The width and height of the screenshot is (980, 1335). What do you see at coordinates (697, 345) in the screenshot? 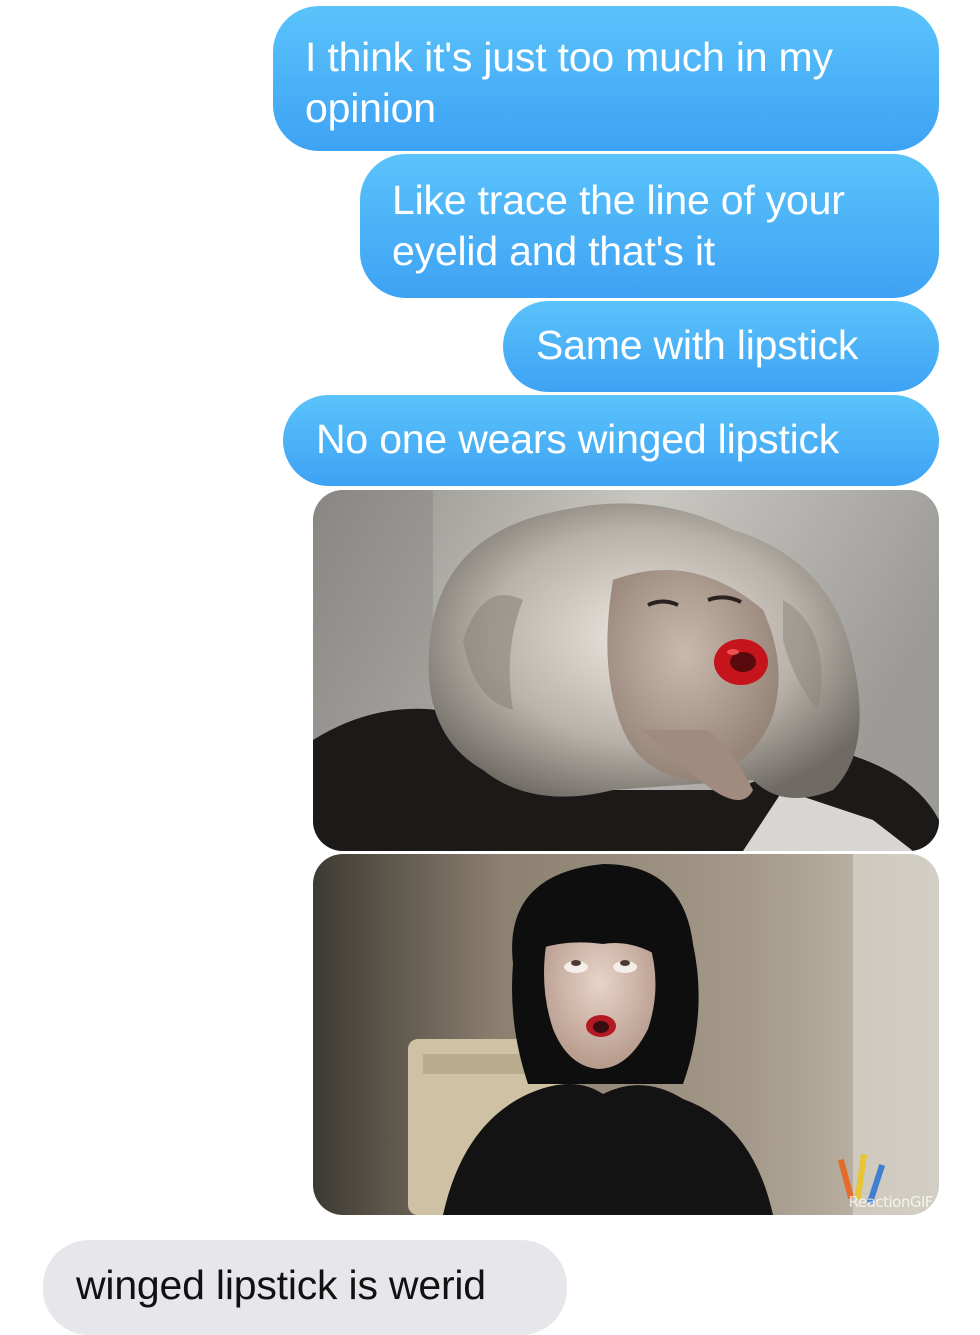
I see `message-text: Same with lipstick` at bounding box center [697, 345].